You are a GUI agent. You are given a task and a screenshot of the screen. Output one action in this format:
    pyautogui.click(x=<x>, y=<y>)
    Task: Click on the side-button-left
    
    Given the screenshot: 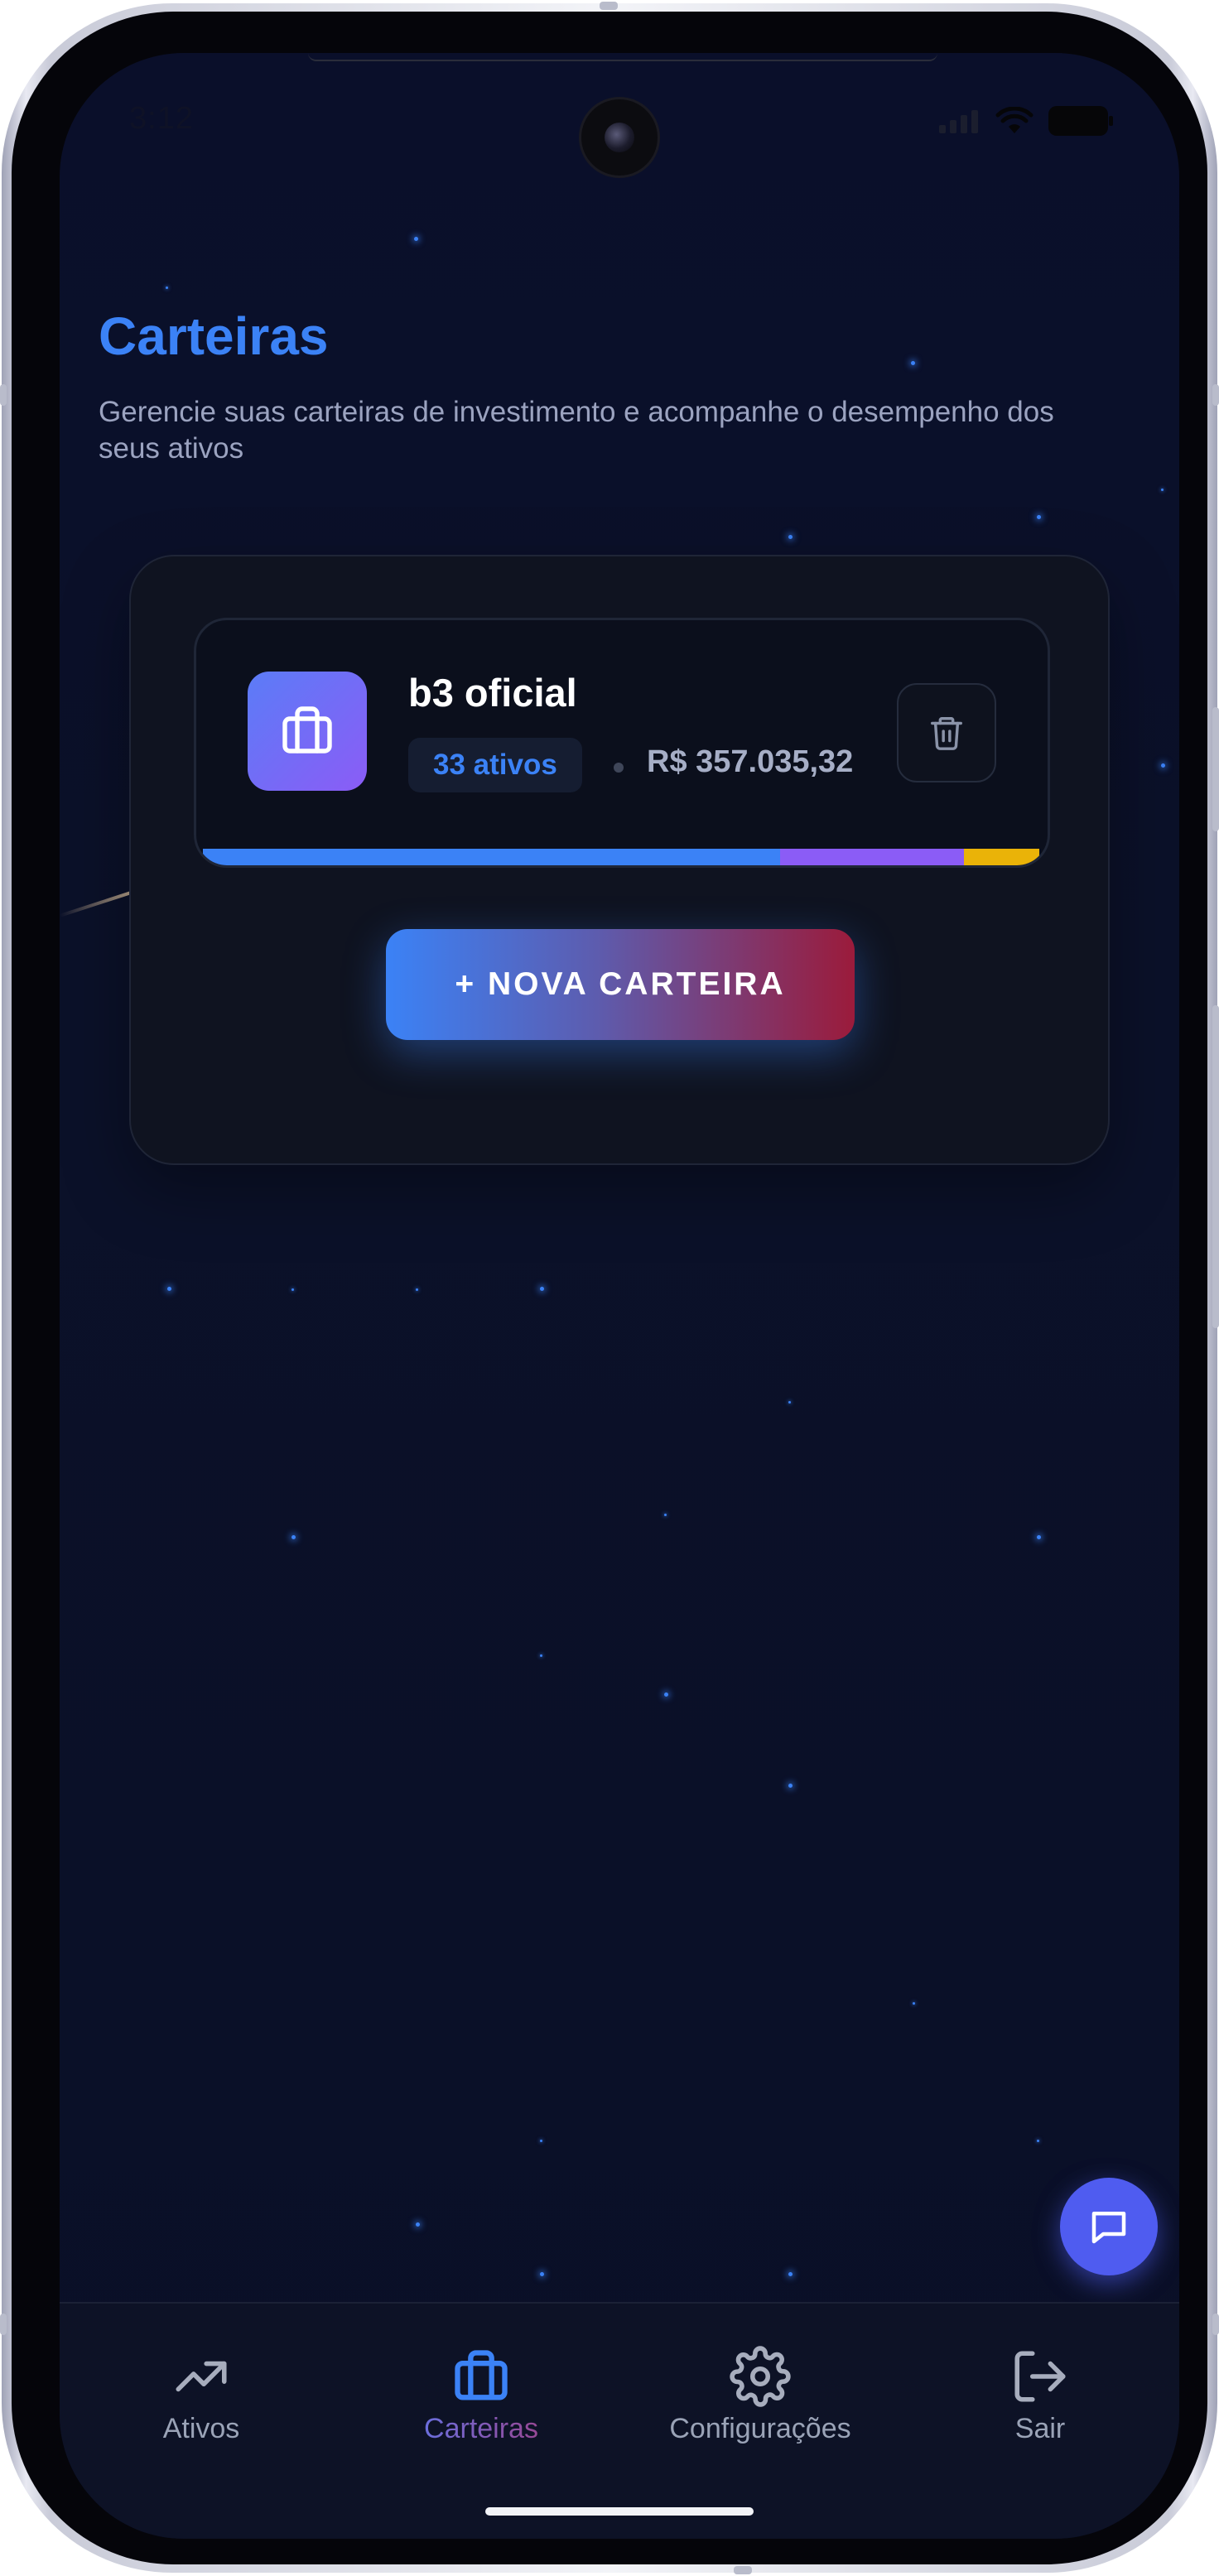 What is the action you would take?
    pyautogui.click(x=3, y=395)
    